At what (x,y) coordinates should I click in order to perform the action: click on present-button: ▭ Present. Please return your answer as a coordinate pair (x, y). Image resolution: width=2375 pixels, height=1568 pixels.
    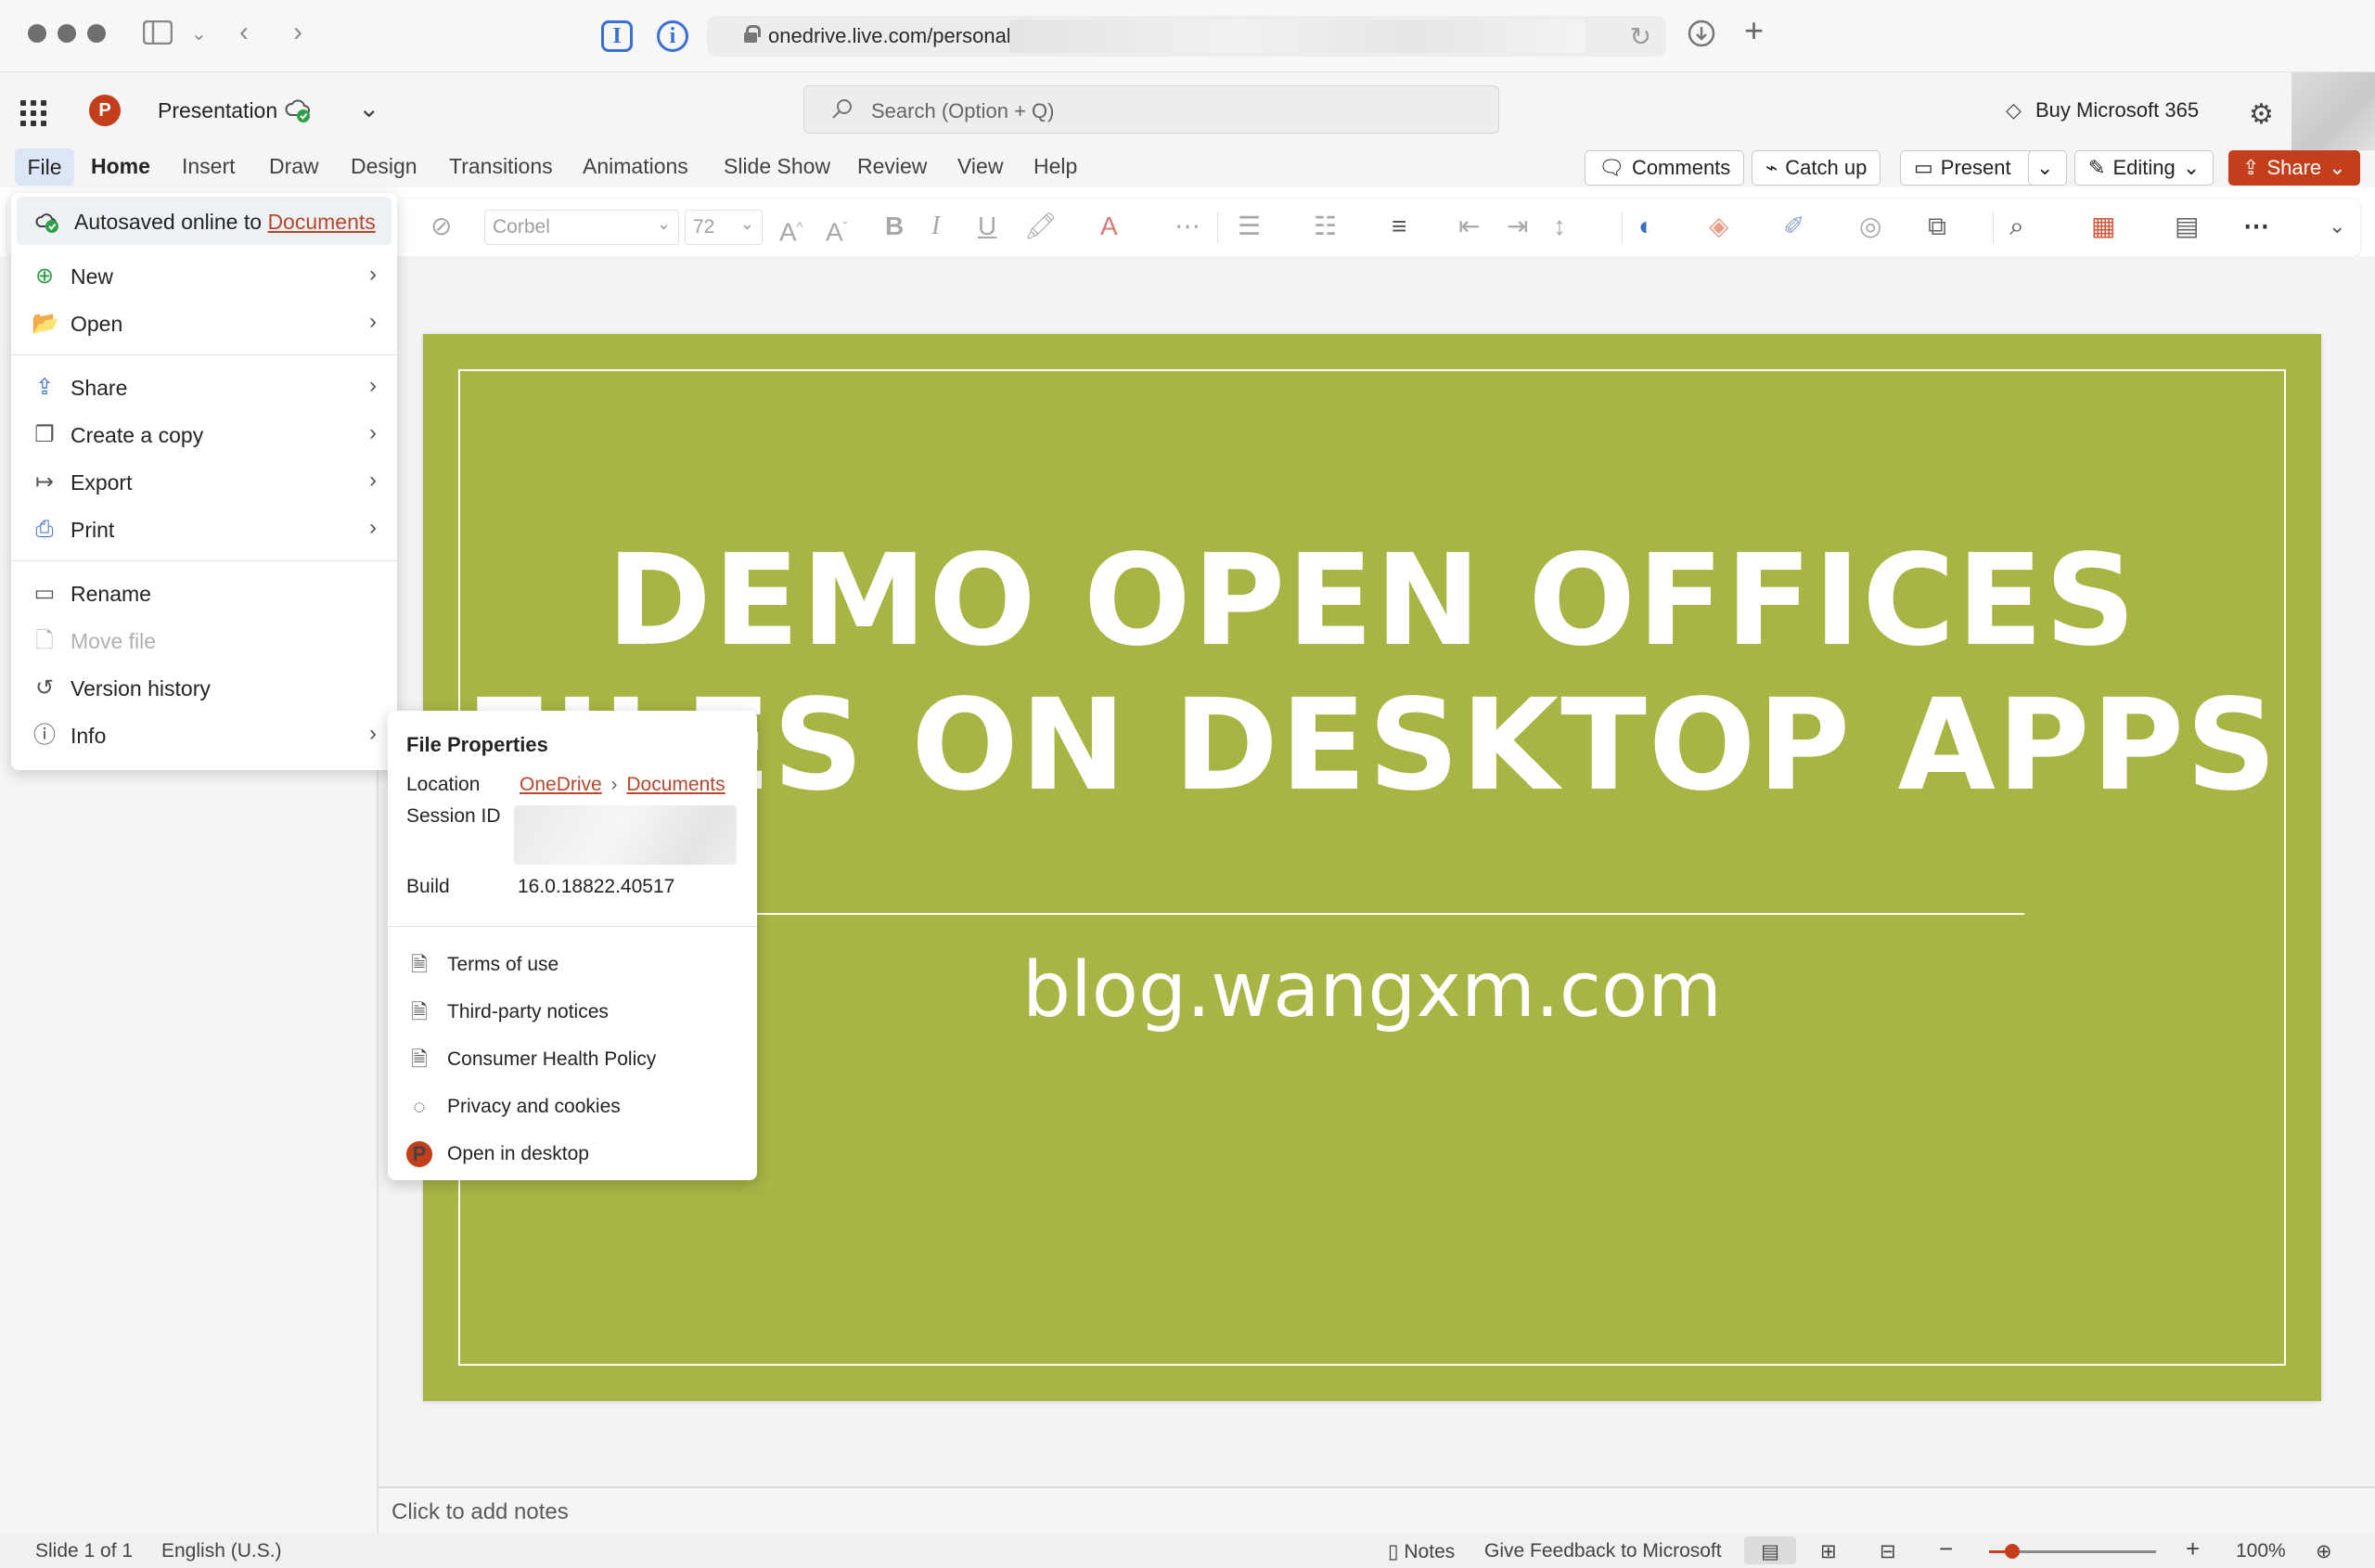
    Looking at the image, I should click on (1973, 168).